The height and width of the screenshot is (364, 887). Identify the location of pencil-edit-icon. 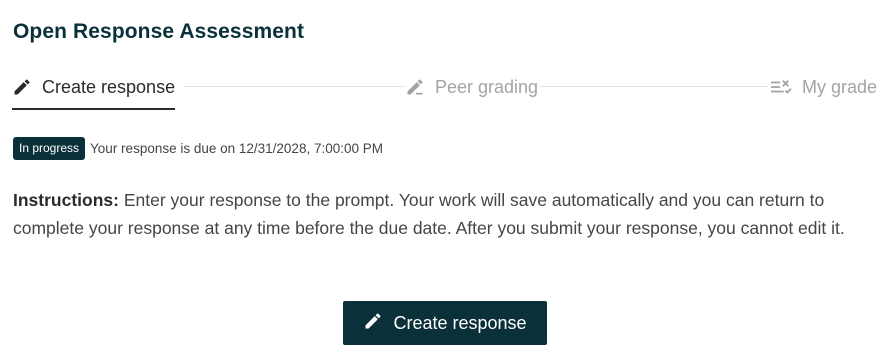
(415, 87).